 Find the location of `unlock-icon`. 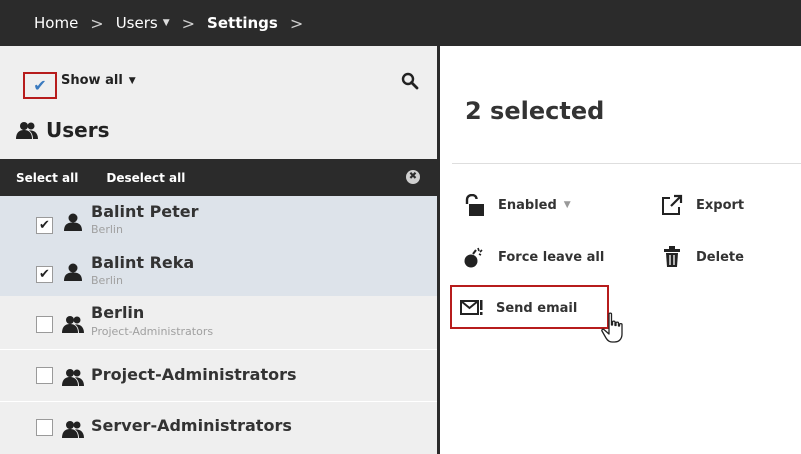

unlock-icon is located at coordinates (474, 205).